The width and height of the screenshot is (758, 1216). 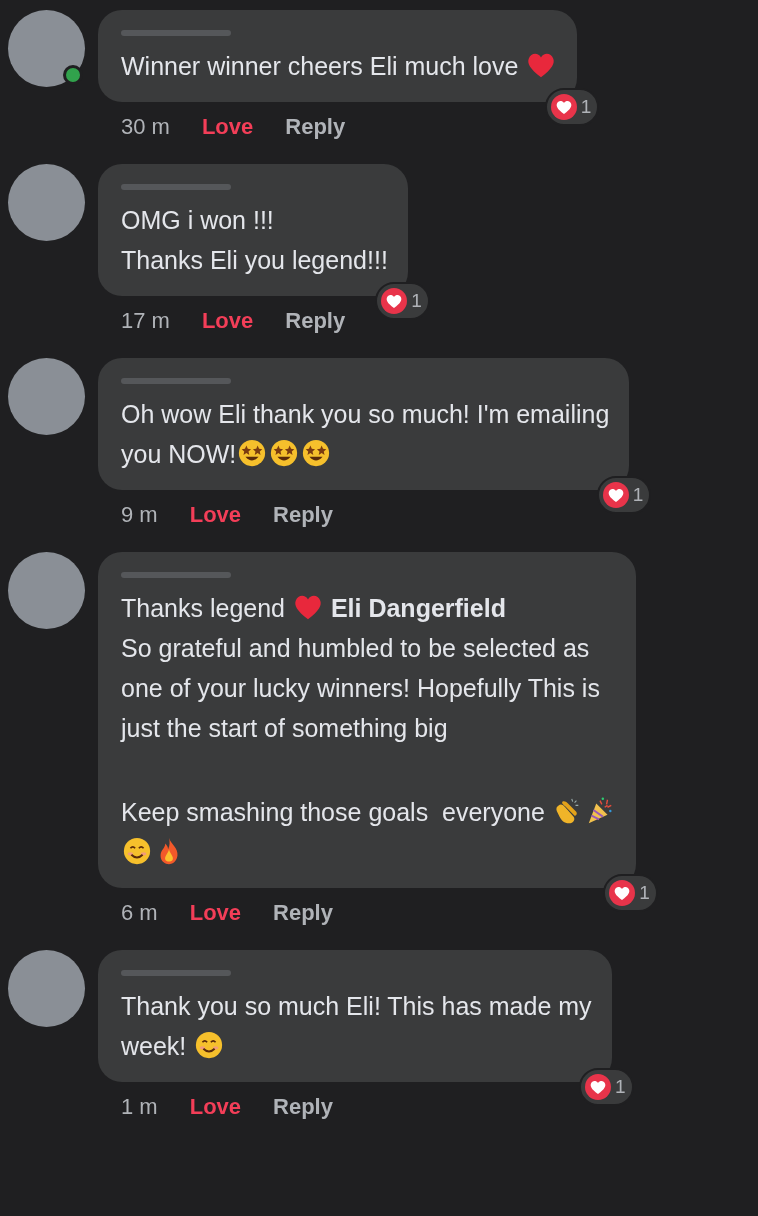 I want to click on comment-text: OMG i won !!!, so click(x=197, y=220).